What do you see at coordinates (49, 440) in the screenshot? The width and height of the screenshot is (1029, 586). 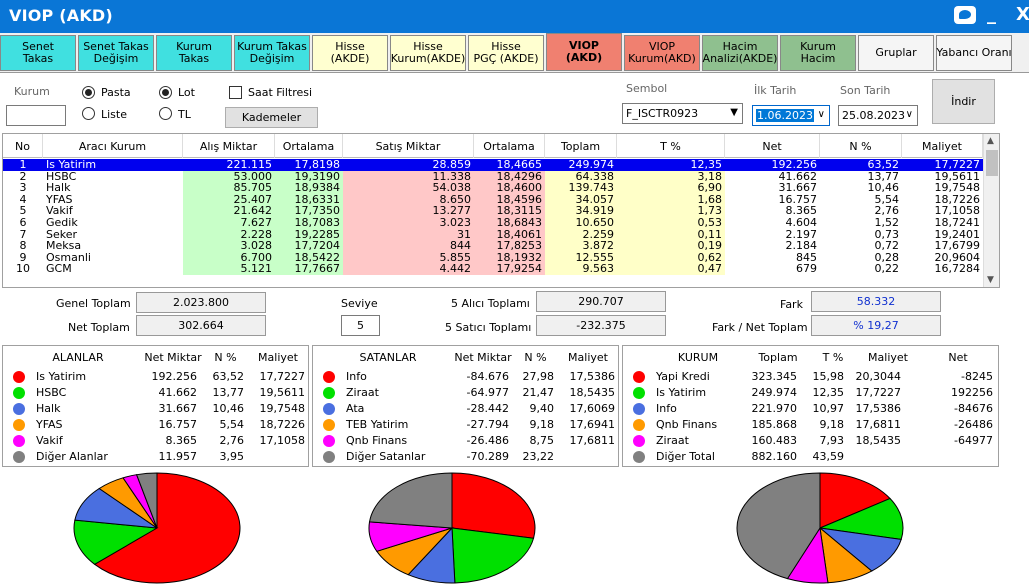 I see `cell-name: Vakif` at bounding box center [49, 440].